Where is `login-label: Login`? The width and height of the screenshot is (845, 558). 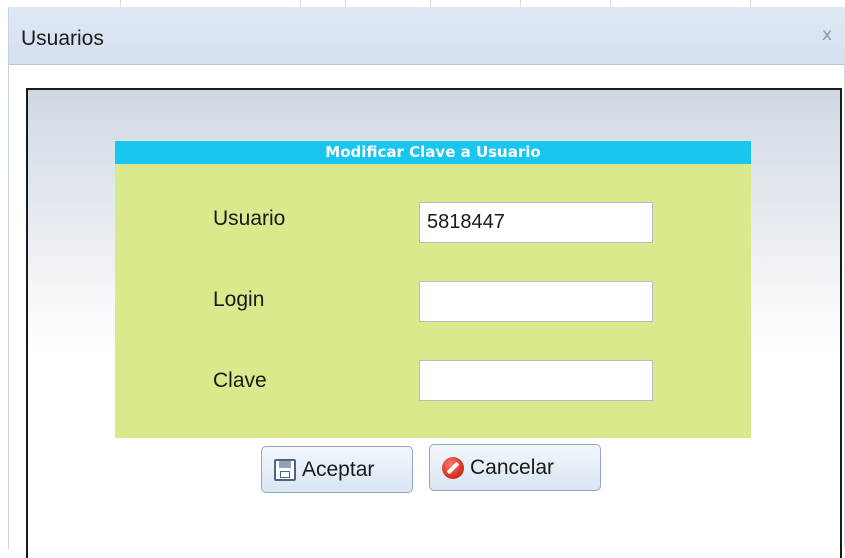
login-label: Login is located at coordinates (239, 299).